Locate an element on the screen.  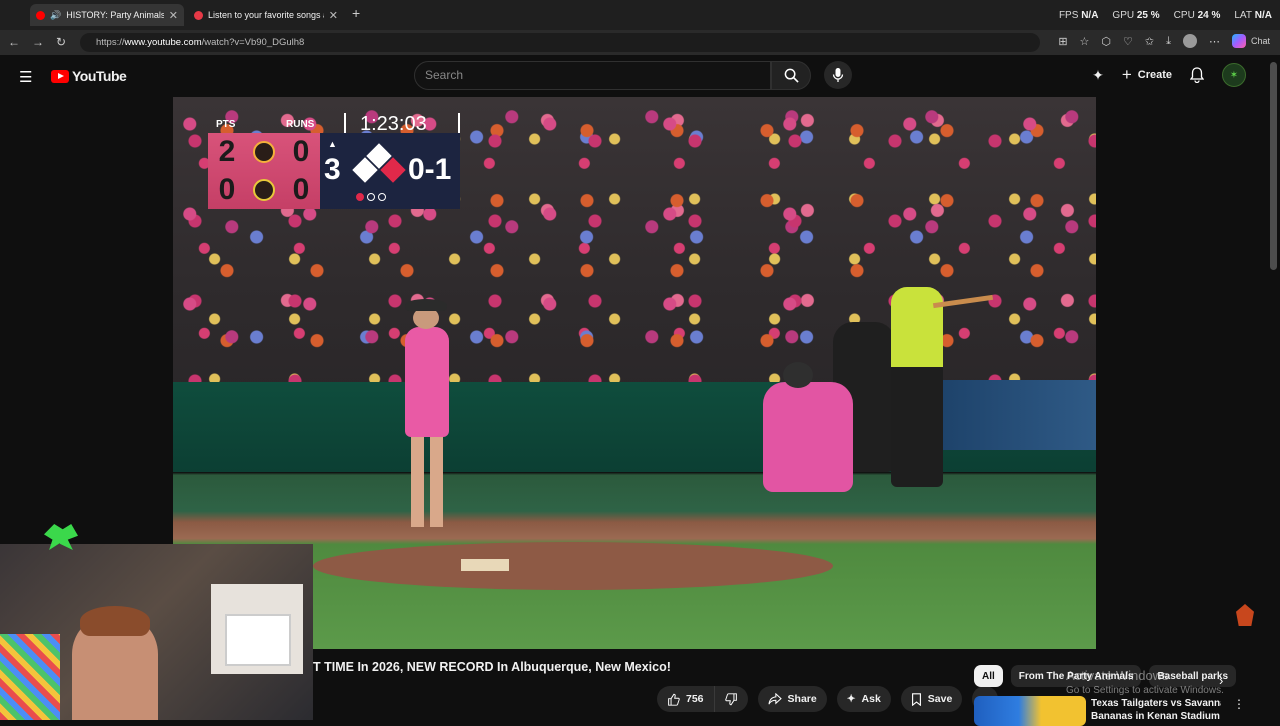
share-button: Share is located at coordinates (792, 699).